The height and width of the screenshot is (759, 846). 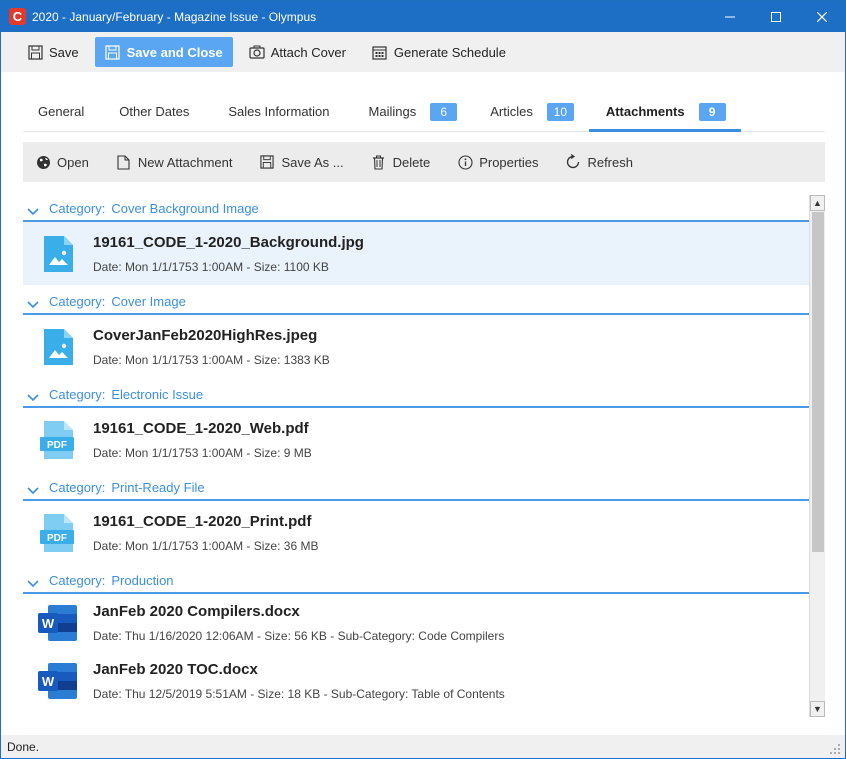 I want to click on category-header: Category: Print-Ready File, so click(x=416, y=486).